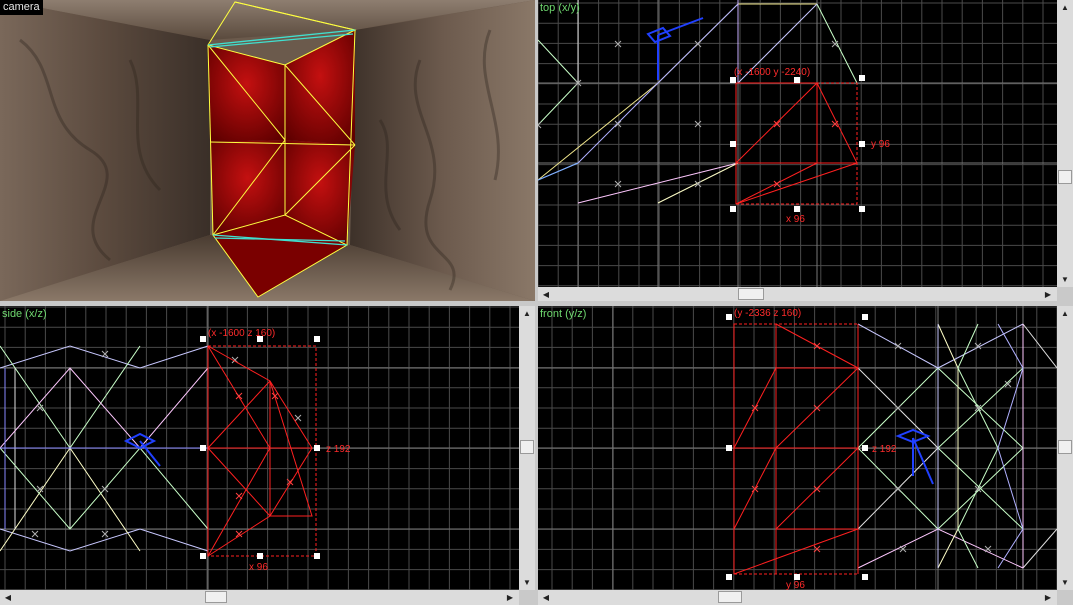 This screenshot has width=1073, height=605. I want to click on side-vertical-scrollbar: ▲ ▼, so click(527, 448).